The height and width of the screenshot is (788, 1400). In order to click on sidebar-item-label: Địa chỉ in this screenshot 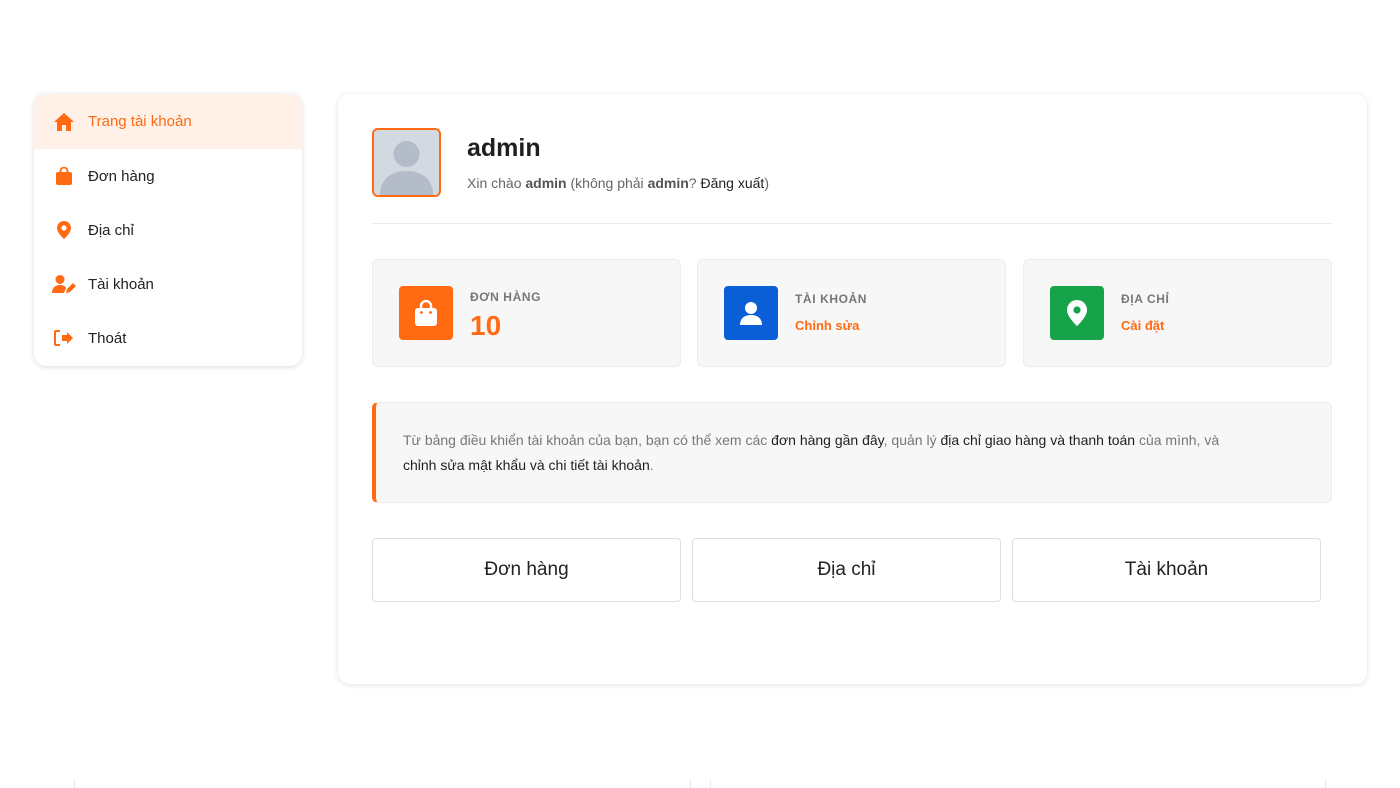, I will do `click(111, 230)`.